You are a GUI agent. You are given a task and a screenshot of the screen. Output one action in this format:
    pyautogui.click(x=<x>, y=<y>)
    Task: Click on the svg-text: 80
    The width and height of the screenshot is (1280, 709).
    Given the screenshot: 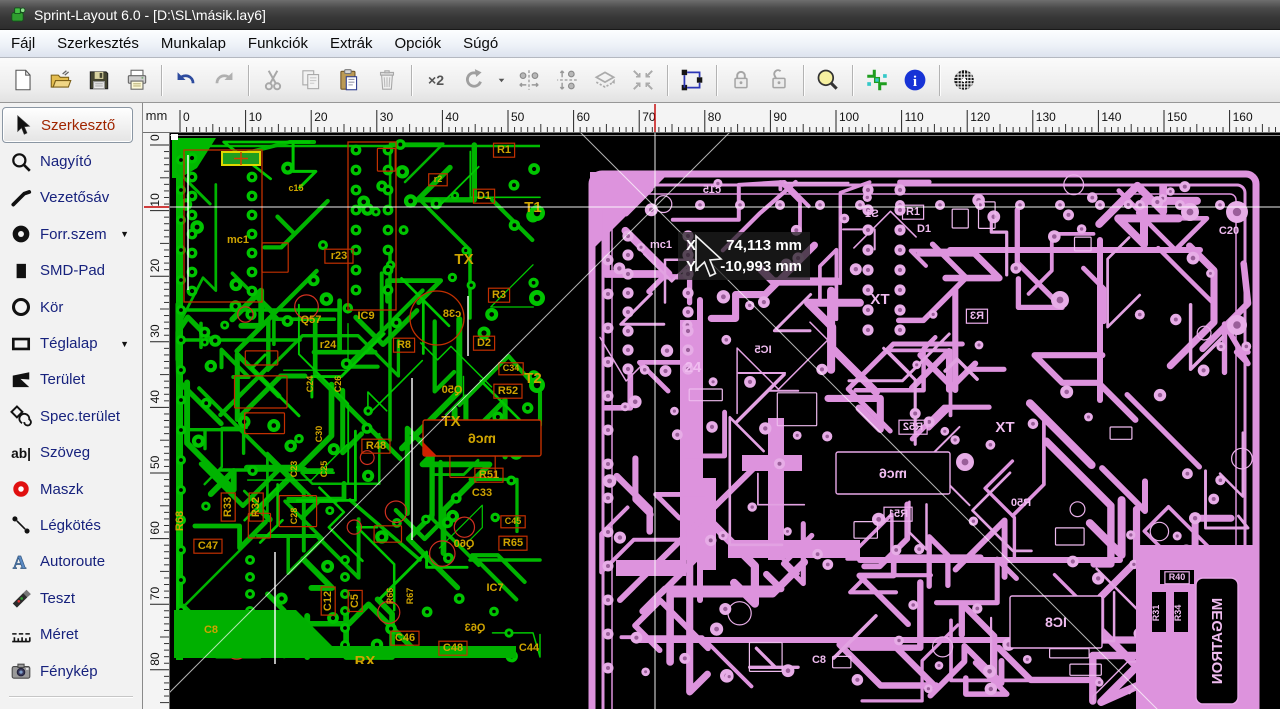 What is the action you would take?
    pyautogui.click(x=715, y=117)
    